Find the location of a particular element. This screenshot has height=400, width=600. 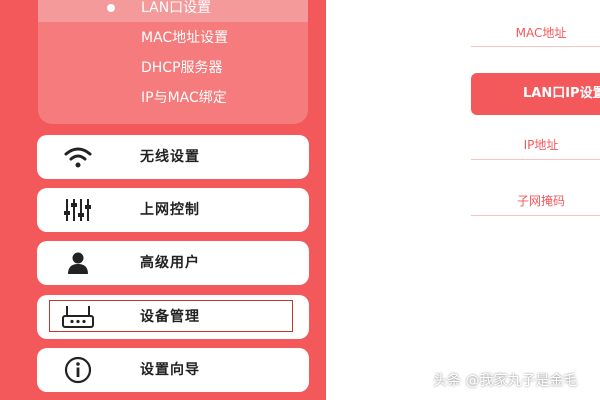

ip-address-label: IP地址 is located at coordinates (541, 145).